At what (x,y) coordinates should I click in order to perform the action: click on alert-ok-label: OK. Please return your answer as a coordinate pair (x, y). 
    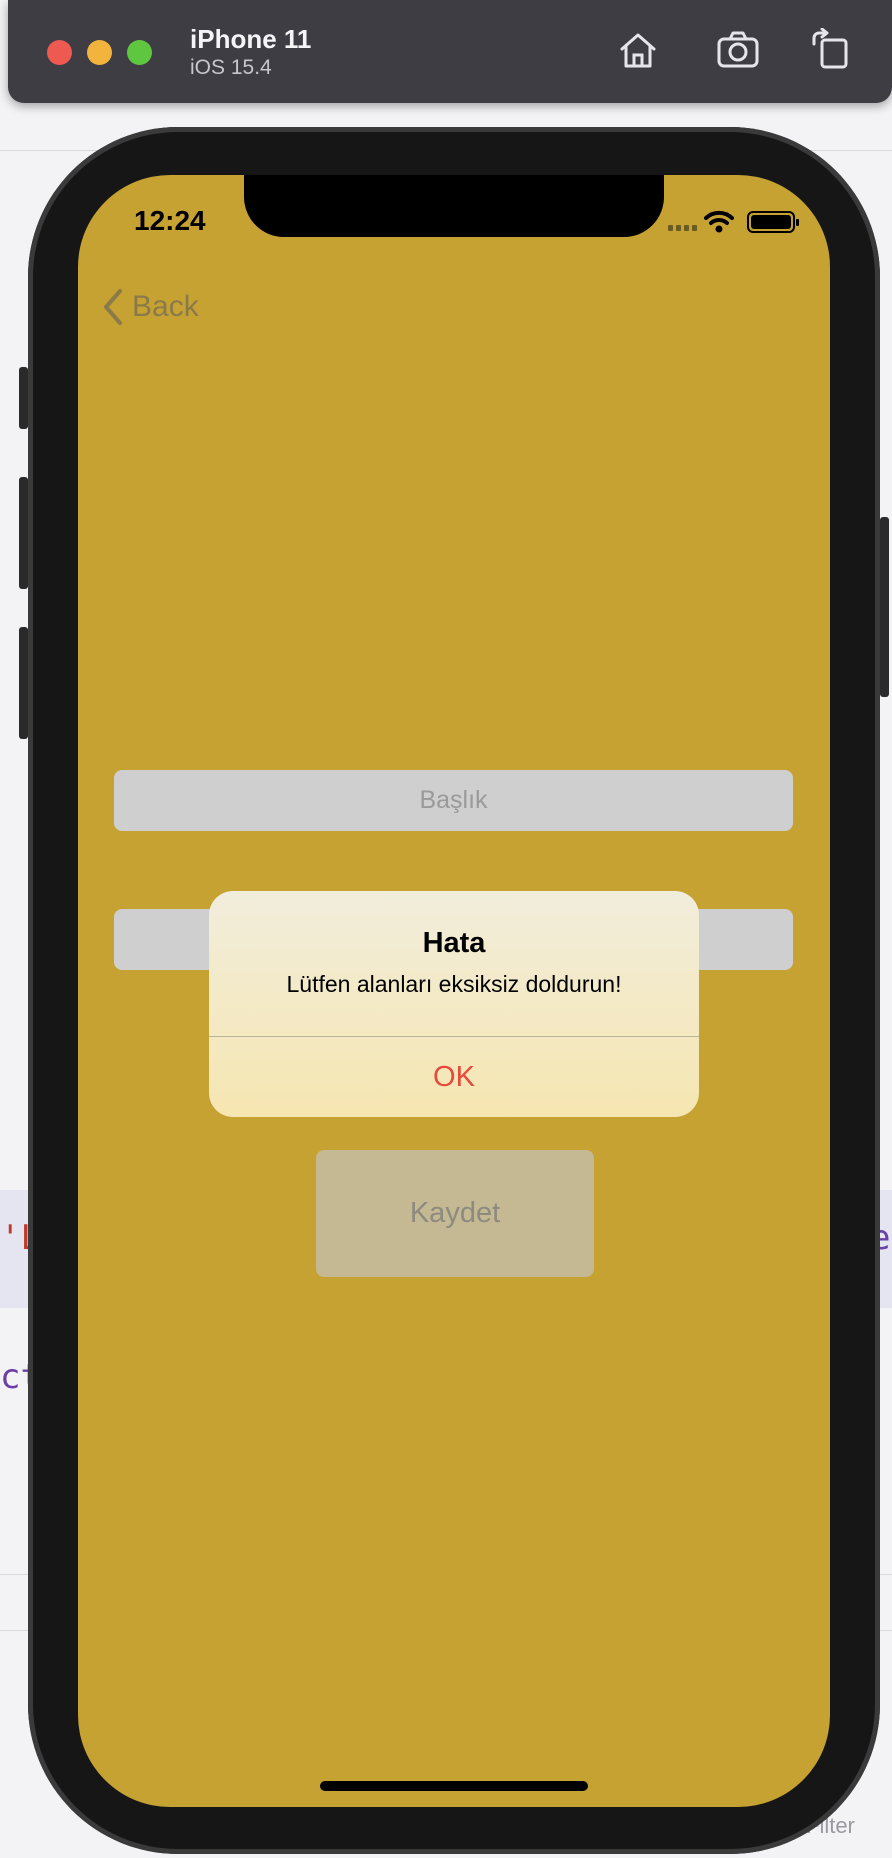
    Looking at the image, I should click on (454, 1076).